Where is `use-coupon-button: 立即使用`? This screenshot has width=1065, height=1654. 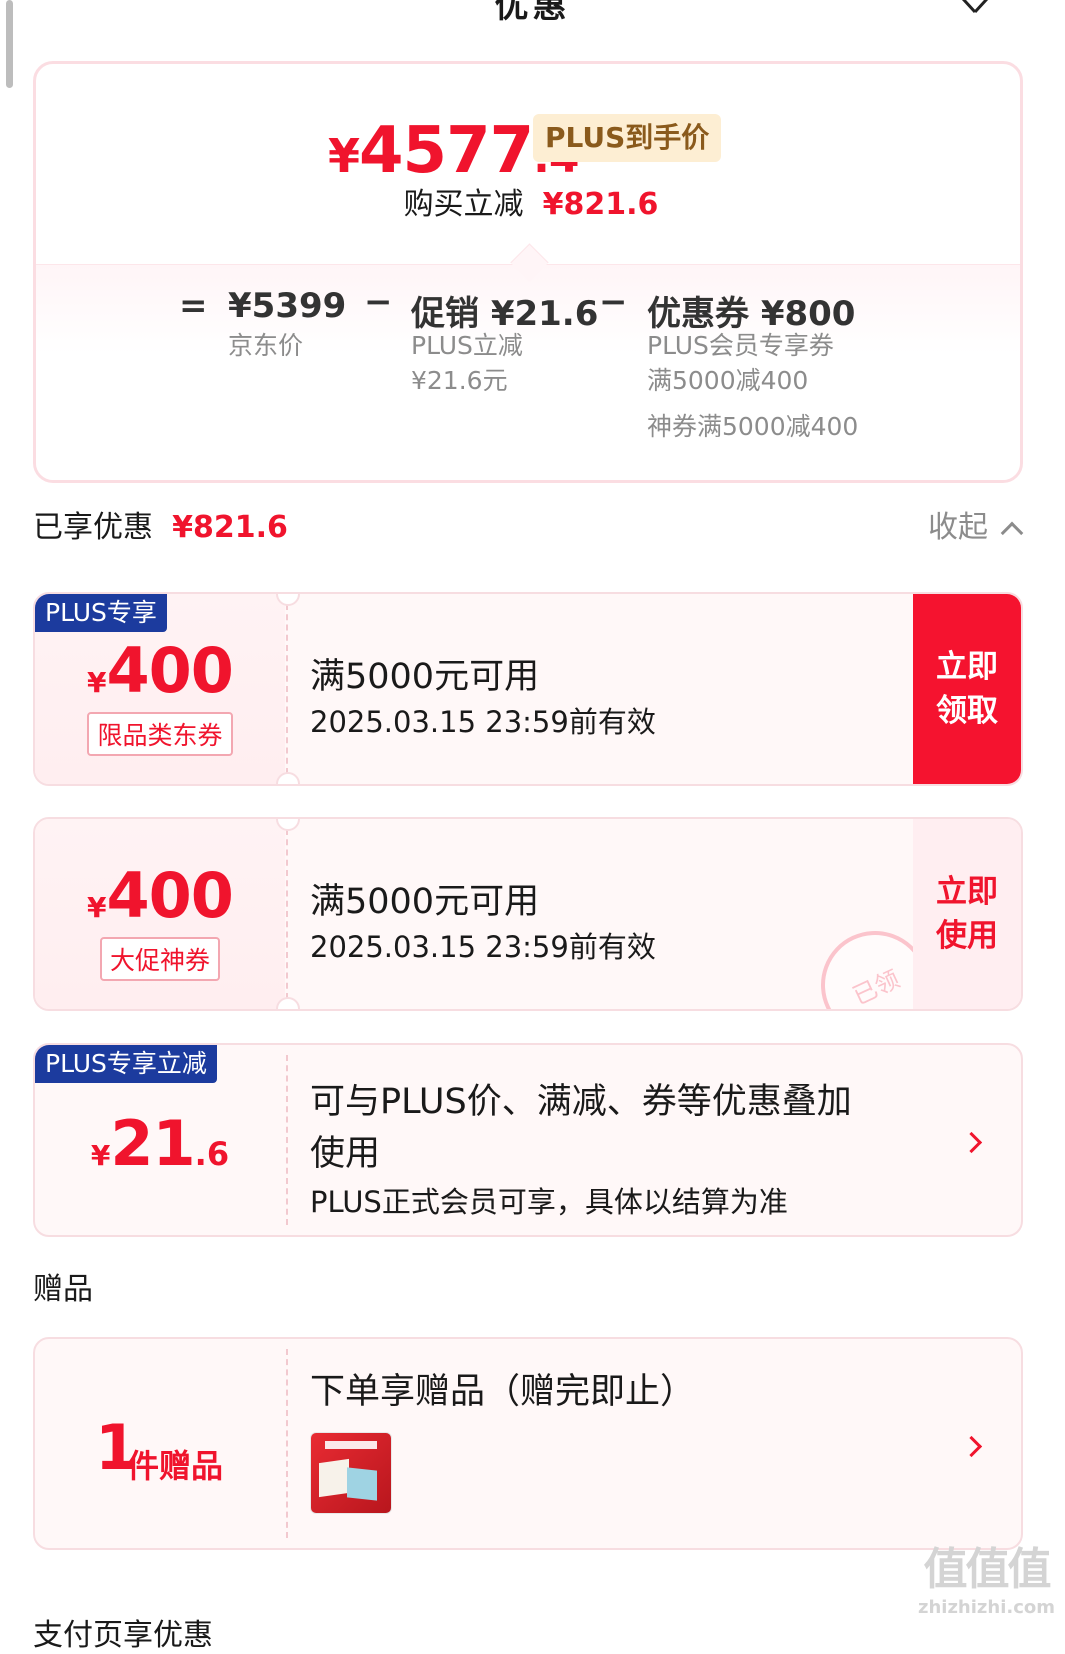 use-coupon-button: 立即使用 is located at coordinates (967, 914).